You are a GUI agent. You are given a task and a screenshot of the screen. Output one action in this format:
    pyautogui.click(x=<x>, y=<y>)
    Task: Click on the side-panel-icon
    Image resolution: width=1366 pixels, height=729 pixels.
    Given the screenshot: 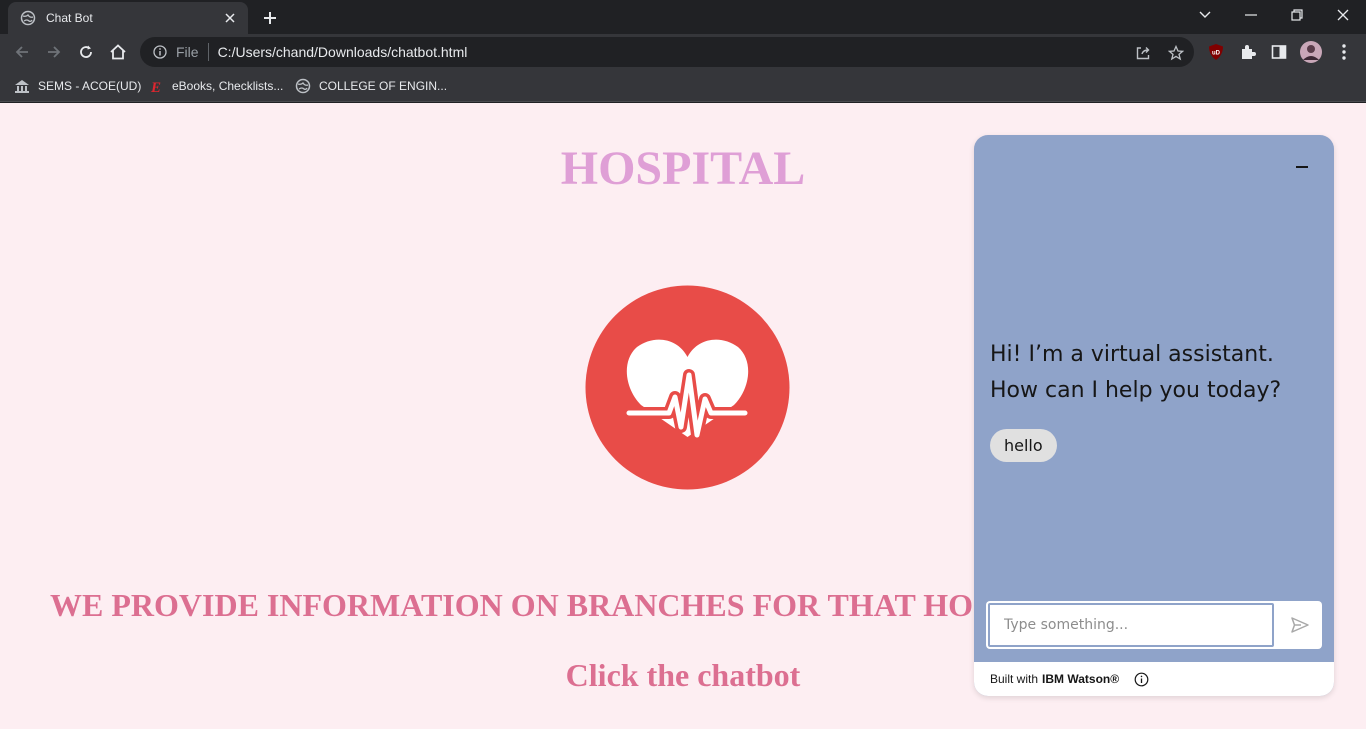 What is the action you would take?
    pyautogui.click(x=1279, y=52)
    